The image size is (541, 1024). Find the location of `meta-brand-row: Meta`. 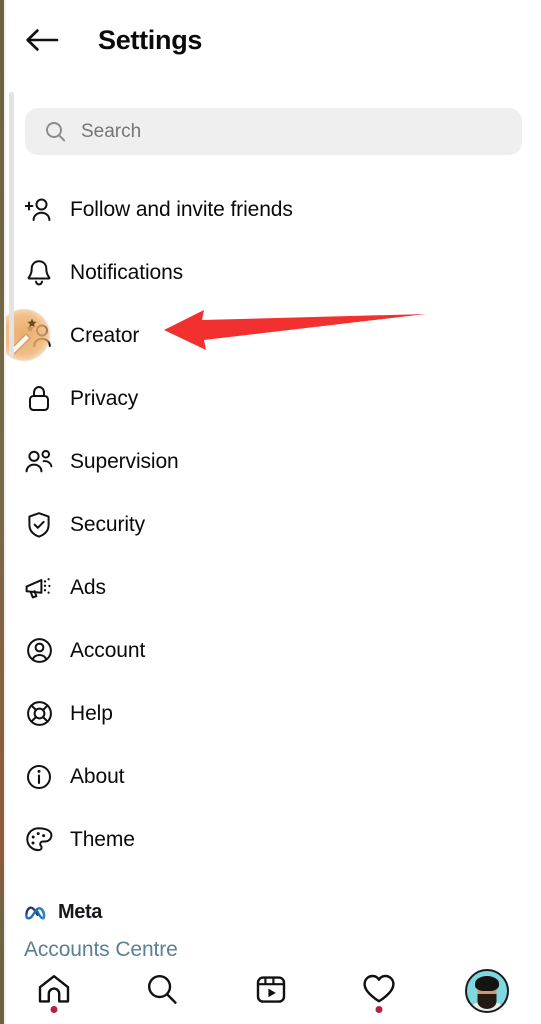

meta-brand-row: Meta is located at coordinates (224, 912).